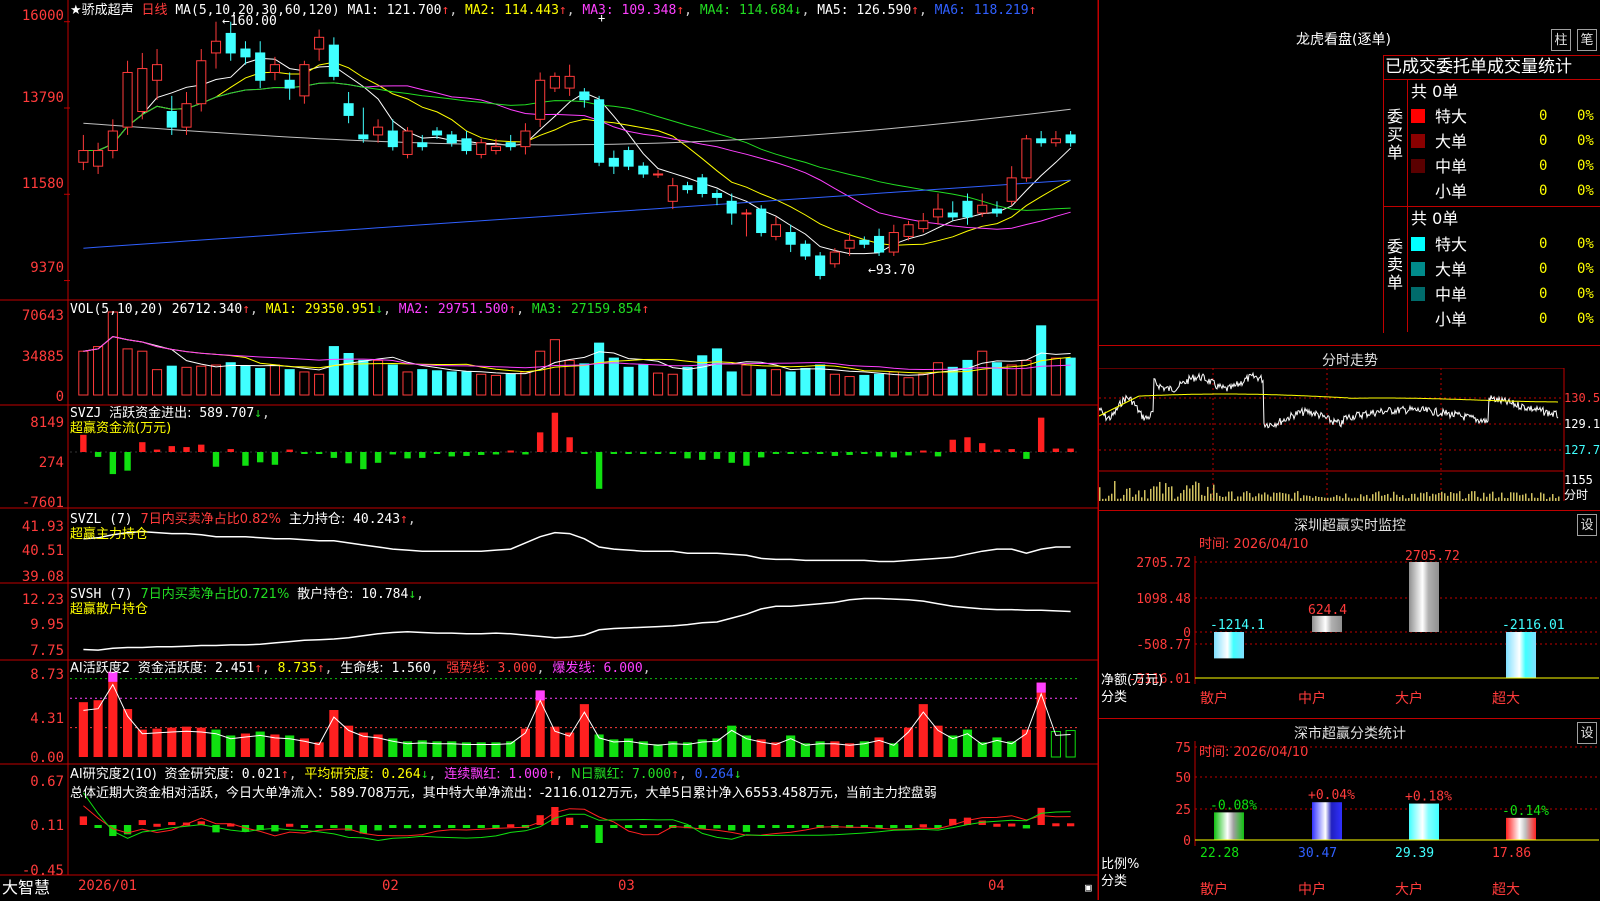 This screenshot has height=901, width=1600. What do you see at coordinates (1543, 191) in the screenshot?
I see `buy-count: 0` at bounding box center [1543, 191].